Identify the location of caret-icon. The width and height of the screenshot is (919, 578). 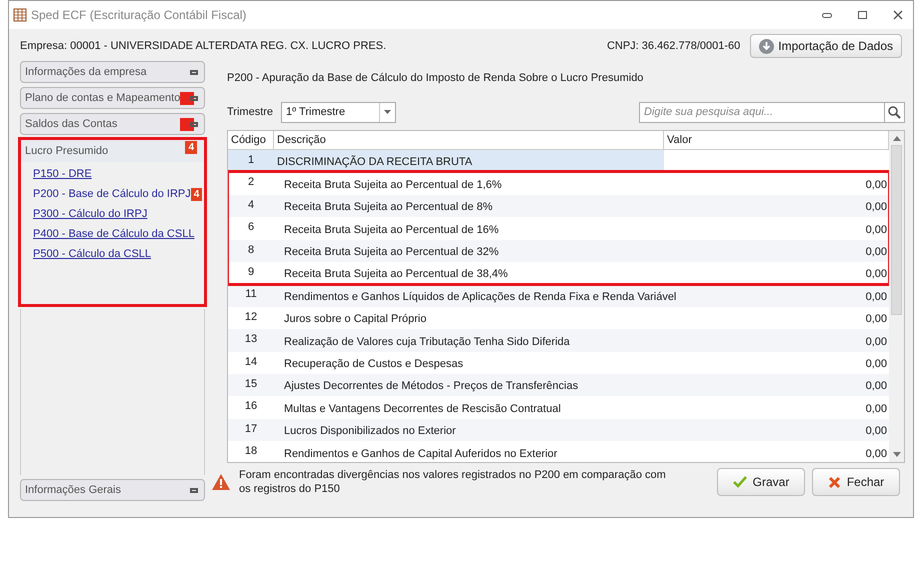
(388, 112).